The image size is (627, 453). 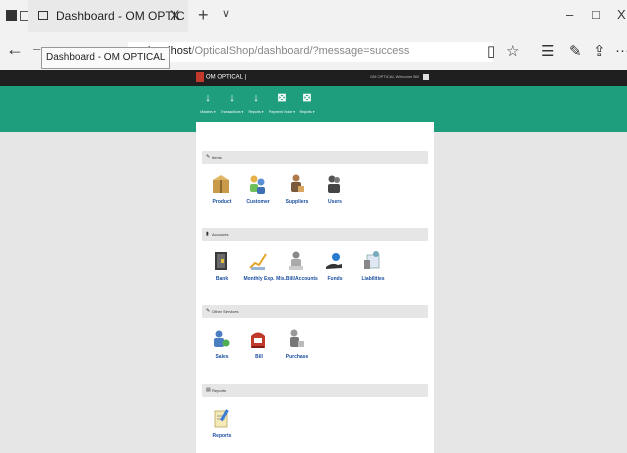 What do you see at coordinates (217, 157) in the screenshot?
I see `section-title: Items` at bounding box center [217, 157].